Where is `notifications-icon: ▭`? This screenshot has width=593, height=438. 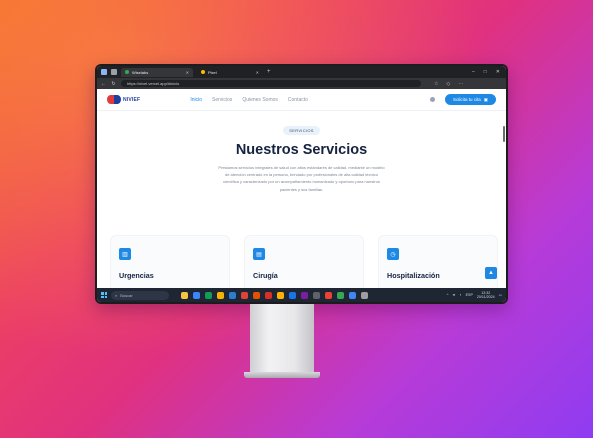
notifications-icon: ▭ is located at coordinates (500, 295).